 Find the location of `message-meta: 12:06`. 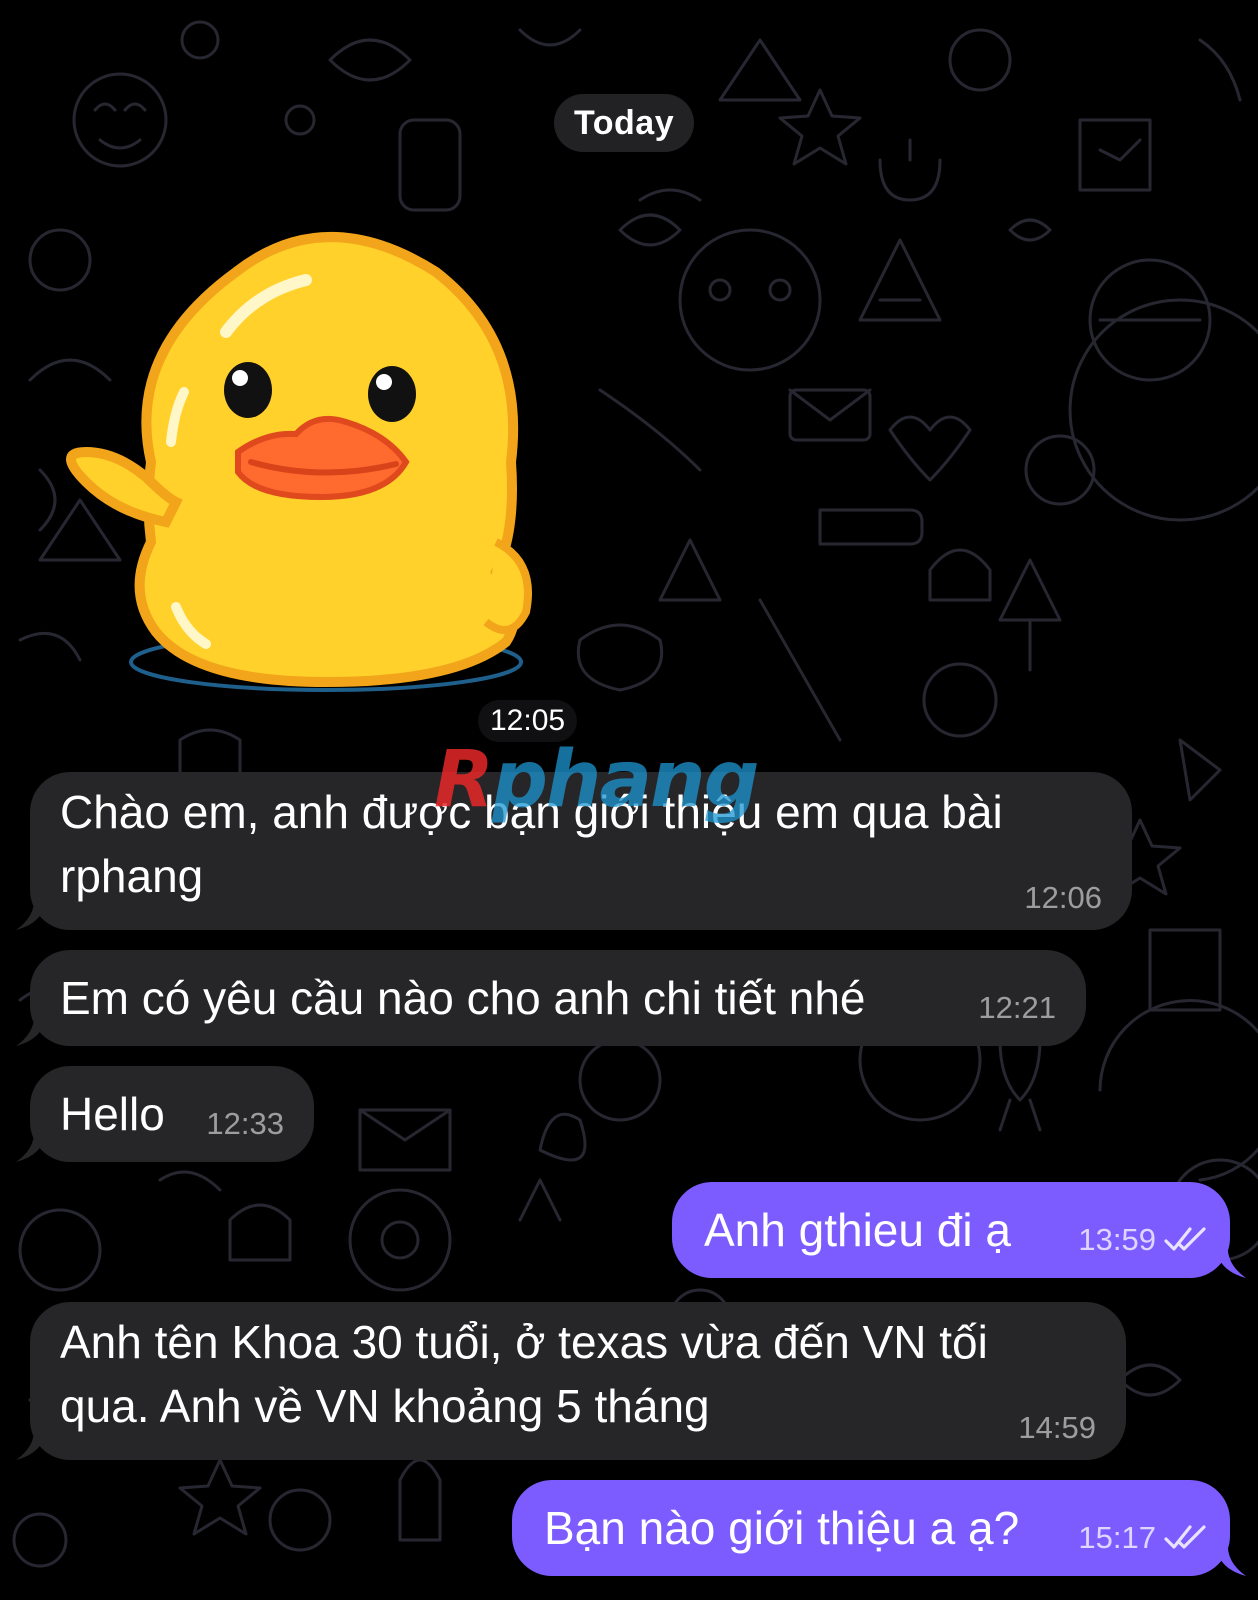

message-meta: 12:06 is located at coordinates (1063, 898).